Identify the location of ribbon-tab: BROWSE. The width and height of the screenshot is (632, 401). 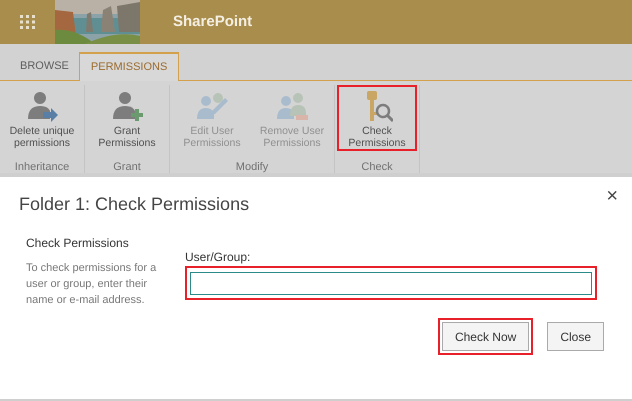
(44, 66).